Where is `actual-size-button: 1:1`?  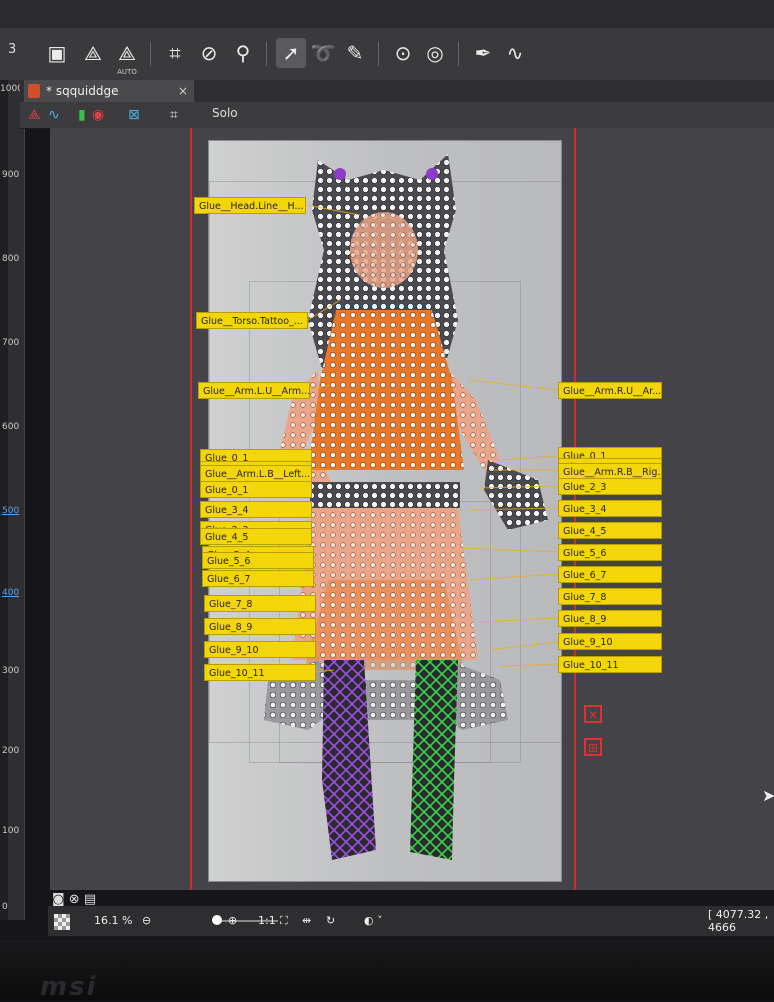
actual-size-button: 1:1 is located at coordinates (267, 920).